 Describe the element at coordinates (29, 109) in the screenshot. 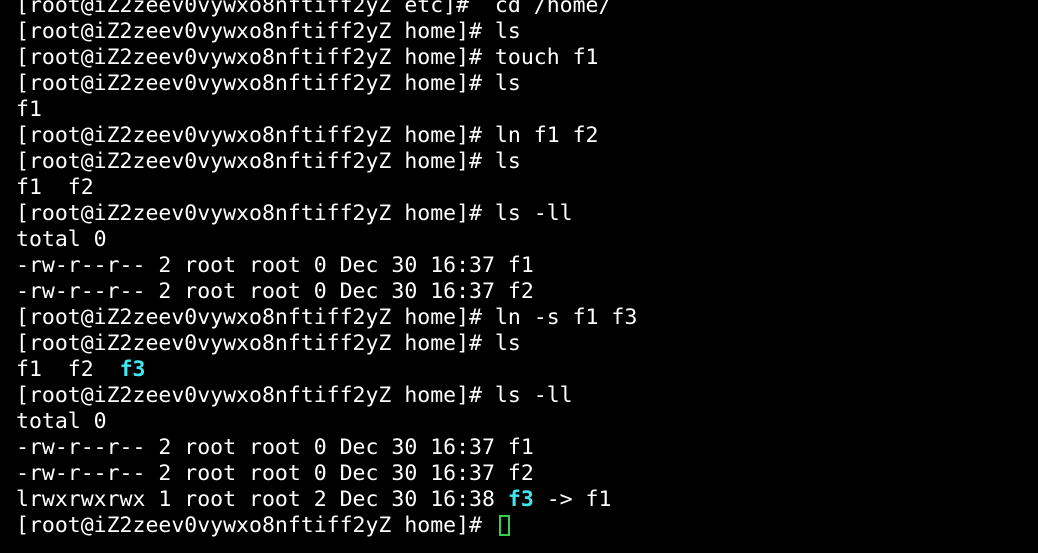

I see `terminal-line: f1` at that location.